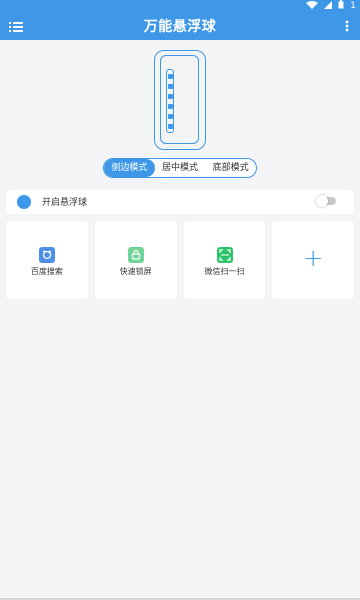 This screenshot has width=360, height=600. What do you see at coordinates (135, 271) in the screenshot?
I see `tile-label: 快速锁屏` at bounding box center [135, 271].